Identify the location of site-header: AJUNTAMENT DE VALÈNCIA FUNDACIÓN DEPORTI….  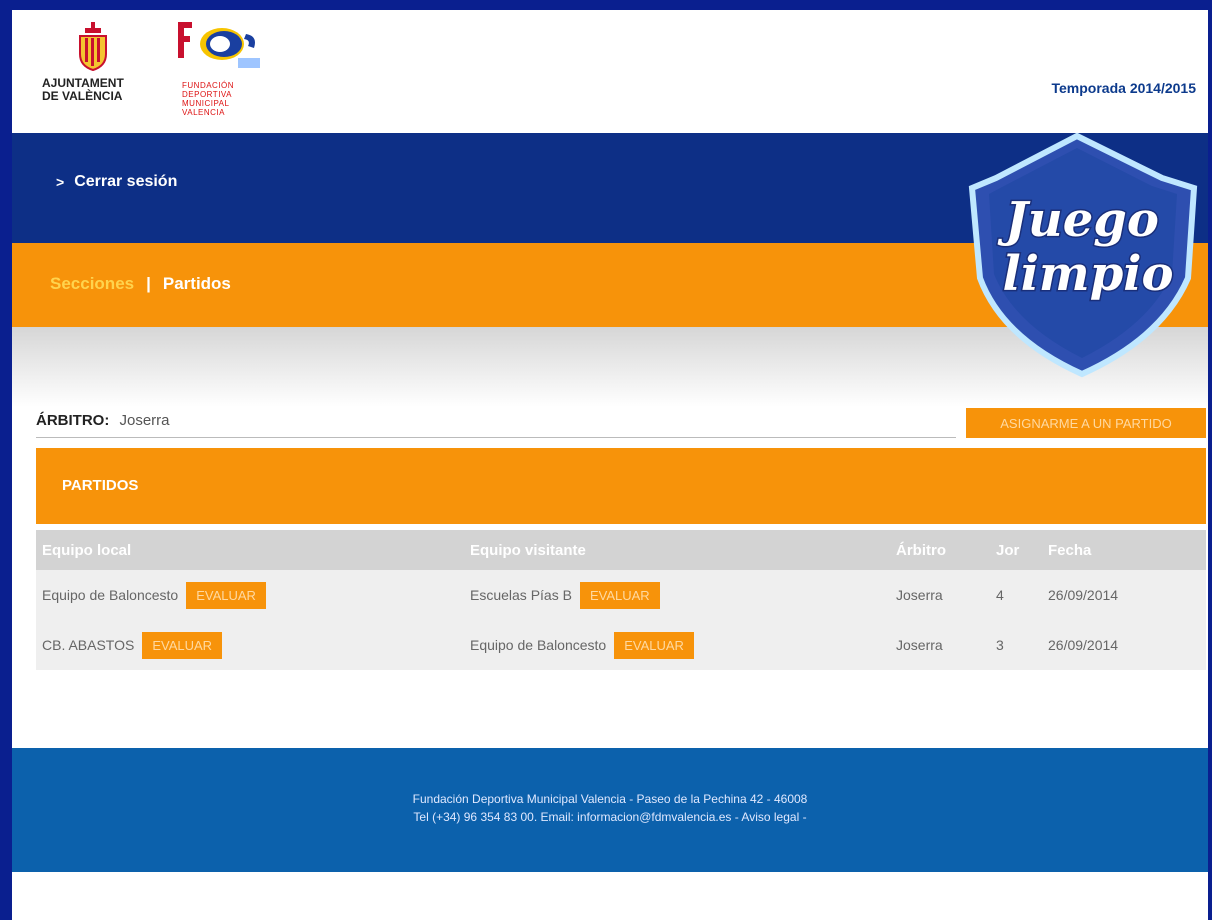
(610, 71).